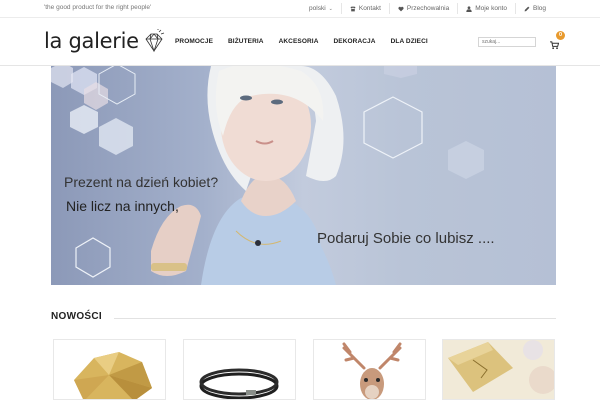  What do you see at coordinates (330, 8) in the screenshot?
I see `chevron-down-icon: ⌄` at bounding box center [330, 8].